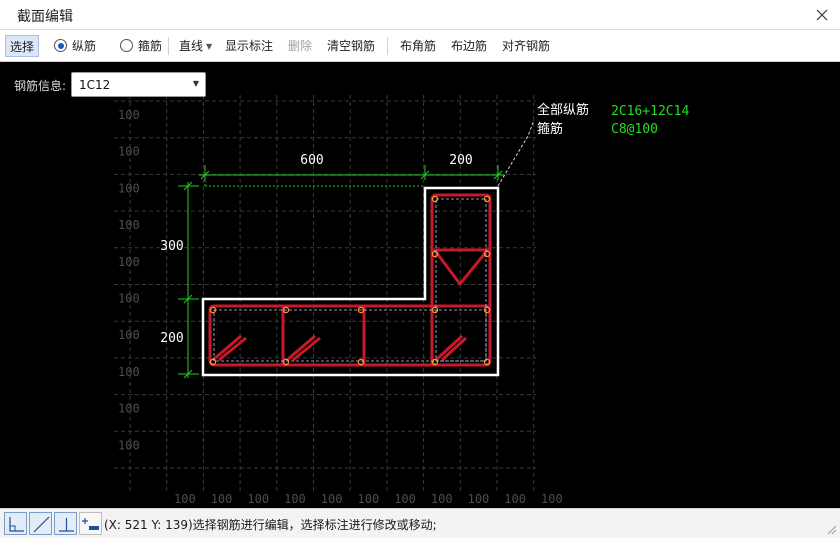 Image resolution: width=840 pixels, height=538 pixels. I want to click on show-dimension-button: 显示标注, so click(249, 46).